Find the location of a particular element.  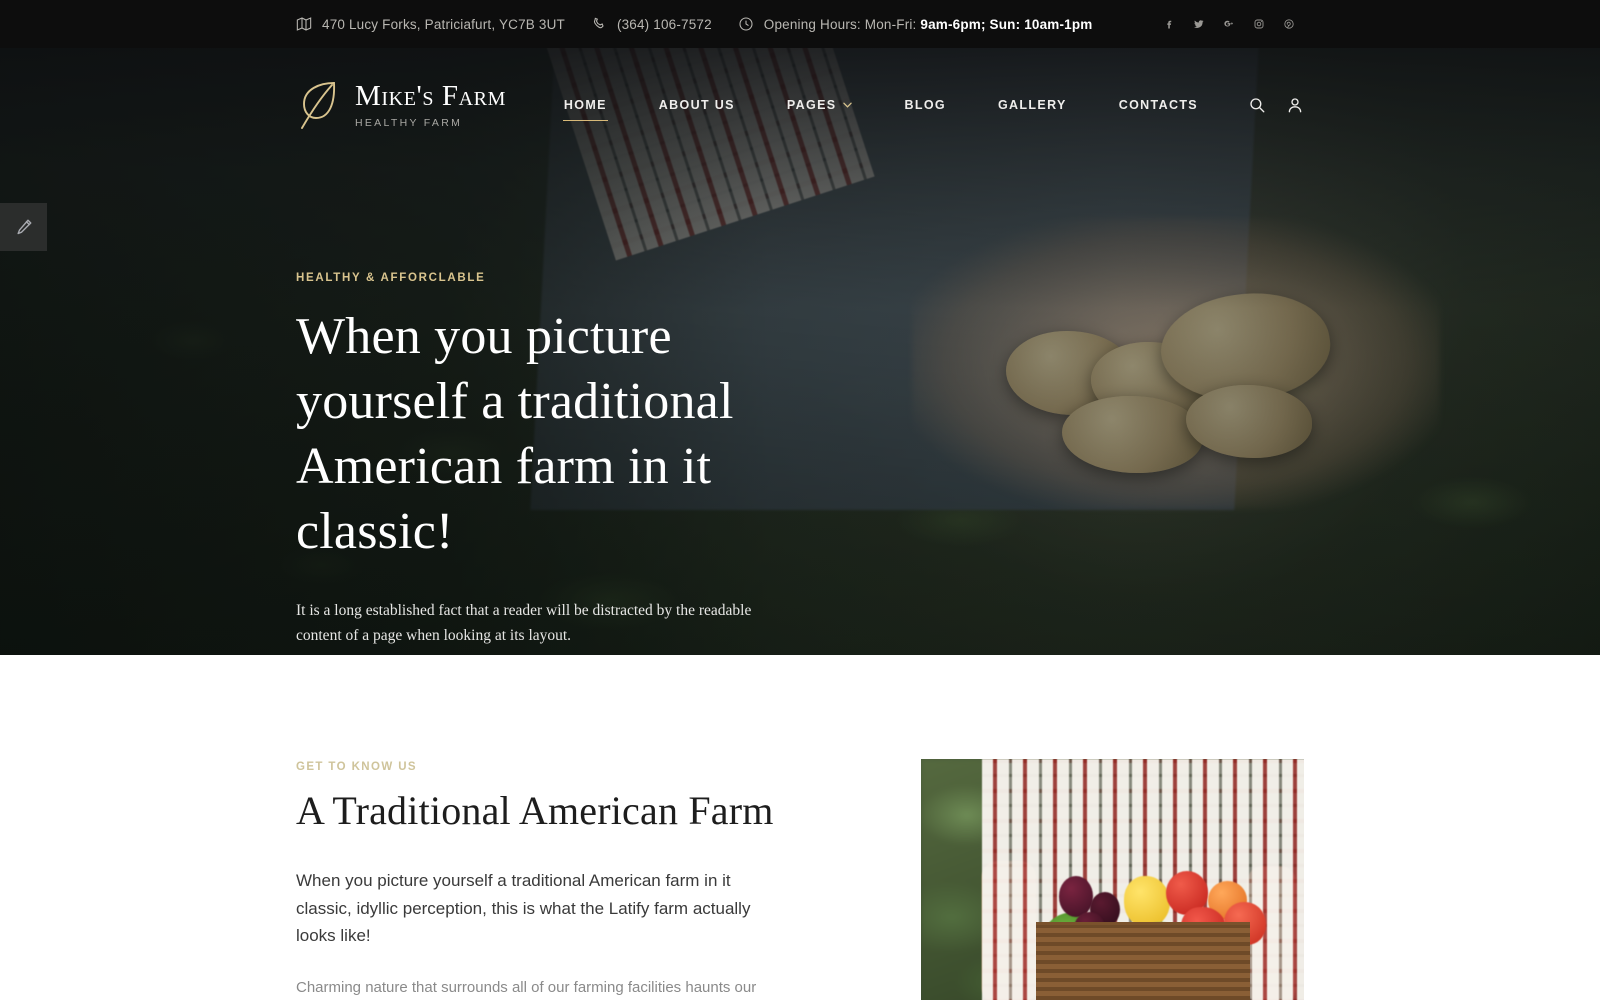

phone-item: (364) 106-7572 is located at coordinates (651, 24).